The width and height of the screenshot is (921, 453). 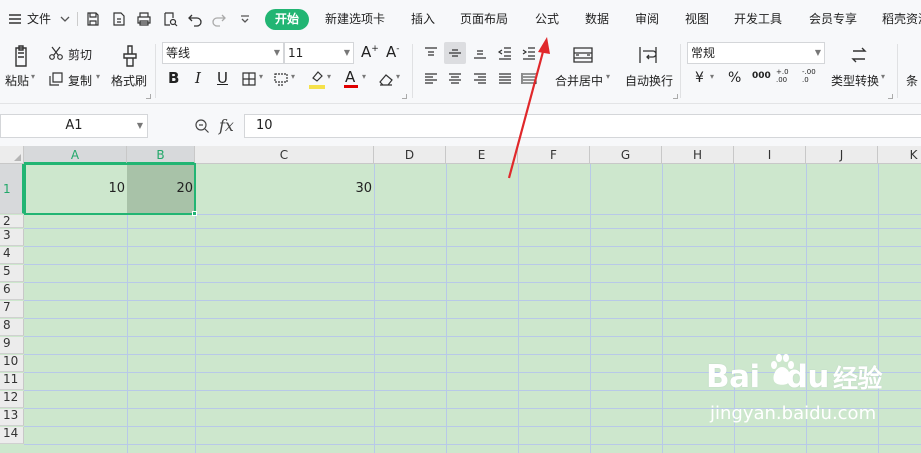 What do you see at coordinates (398, 76) in the screenshot?
I see `clear-dropdown-icon: ▾` at bounding box center [398, 76].